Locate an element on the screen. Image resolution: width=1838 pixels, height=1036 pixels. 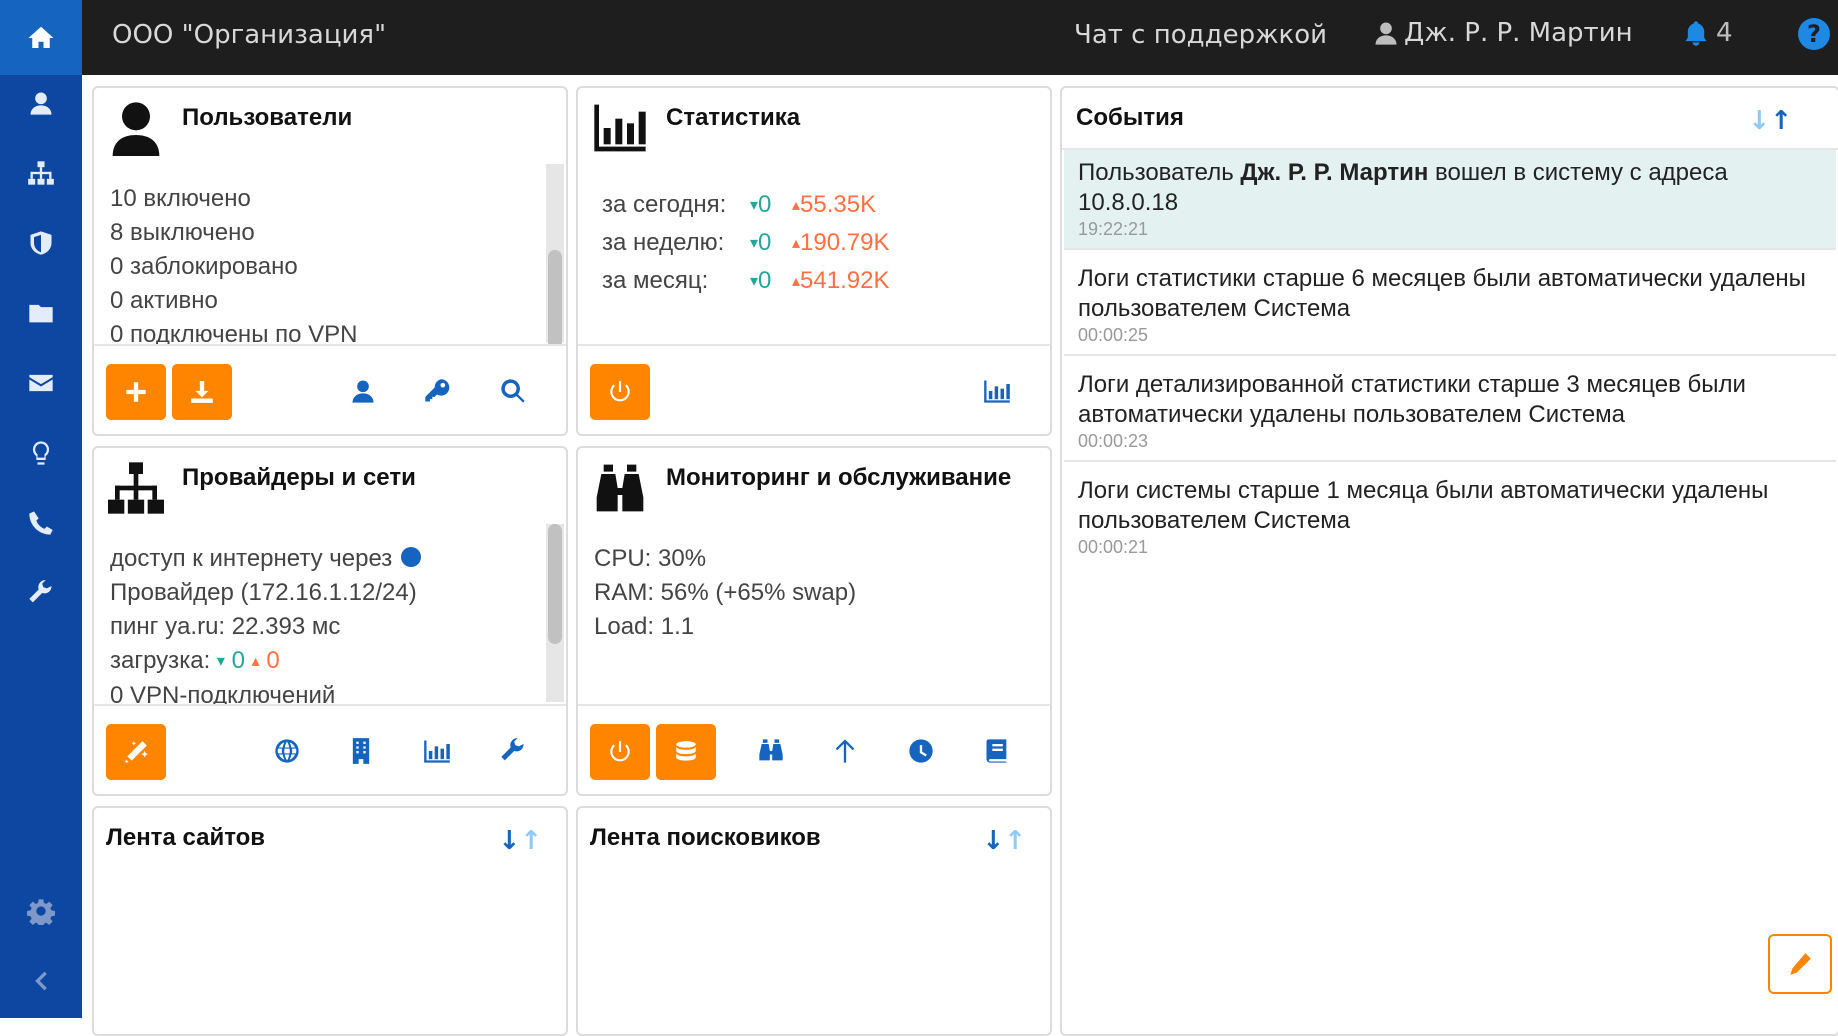
users-enabled: 10 включено is located at coordinates (233, 199).